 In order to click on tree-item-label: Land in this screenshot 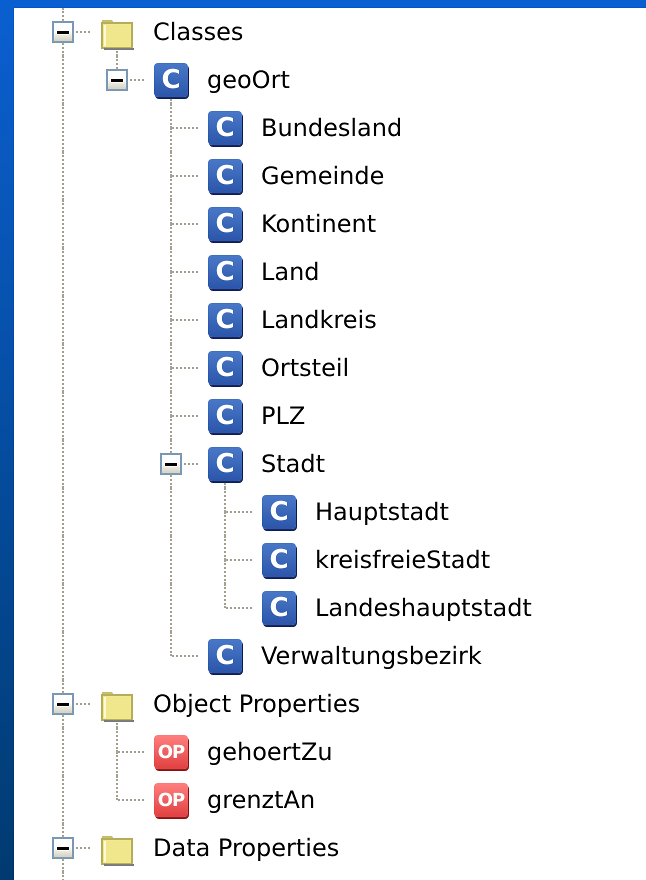, I will do `click(290, 272)`.